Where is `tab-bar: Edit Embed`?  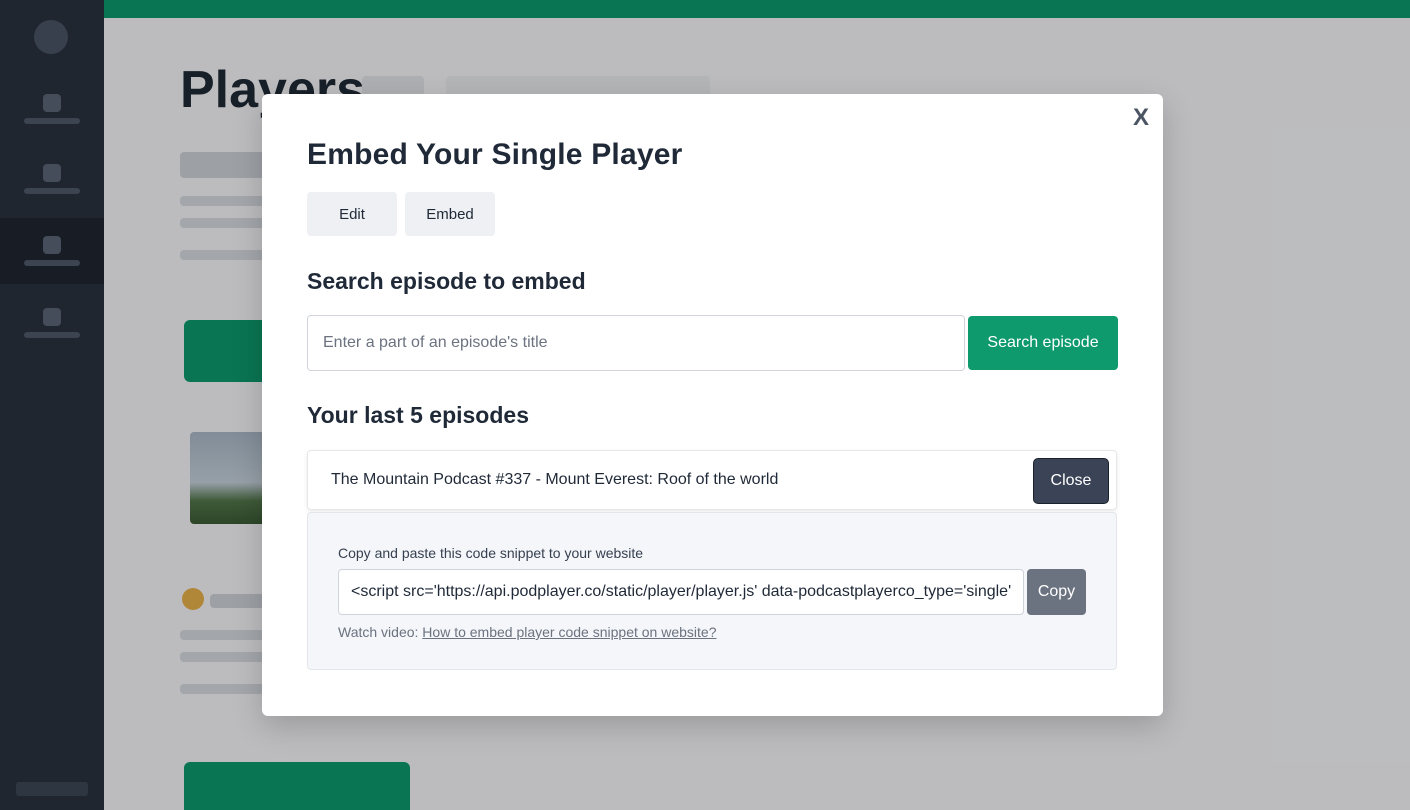
tab-bar: Edit Embed is located at coordinates (401, 214).